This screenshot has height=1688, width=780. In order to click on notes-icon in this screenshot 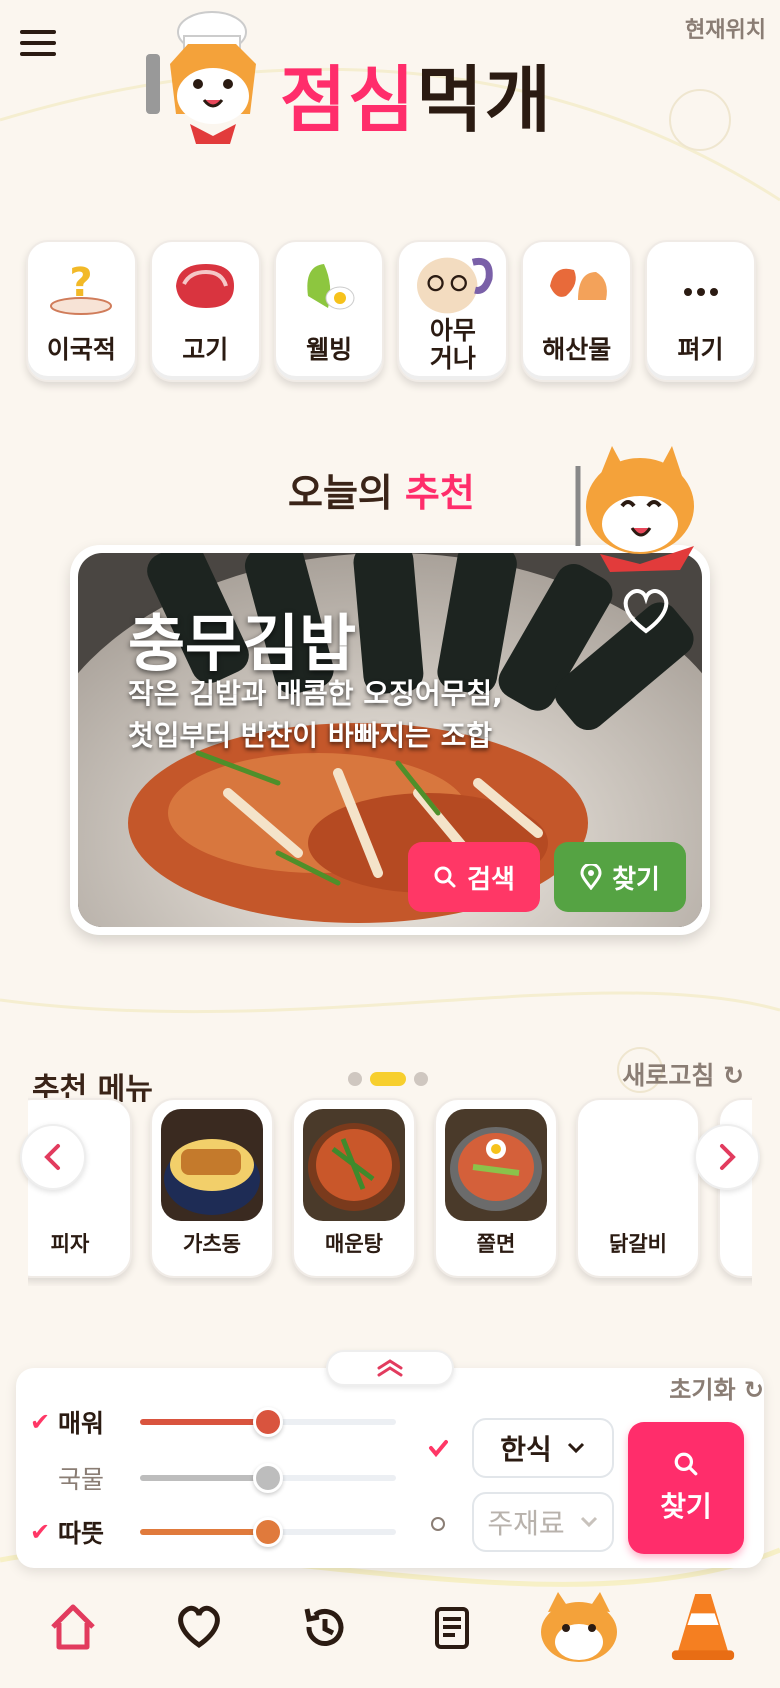, I will do `click(452, 1628)`.